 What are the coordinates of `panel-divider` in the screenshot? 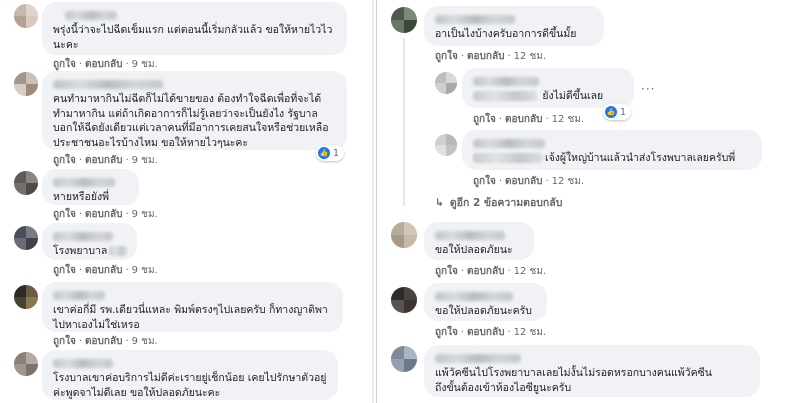 It's located at (373, 201).